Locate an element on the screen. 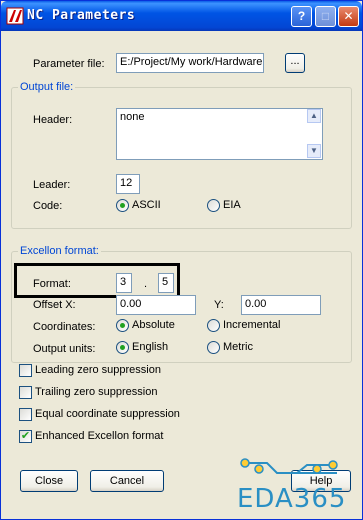 The width and height of the screenshot is (363, 520). code-ascii-label: ASCII is located at coordinates (146, 205).